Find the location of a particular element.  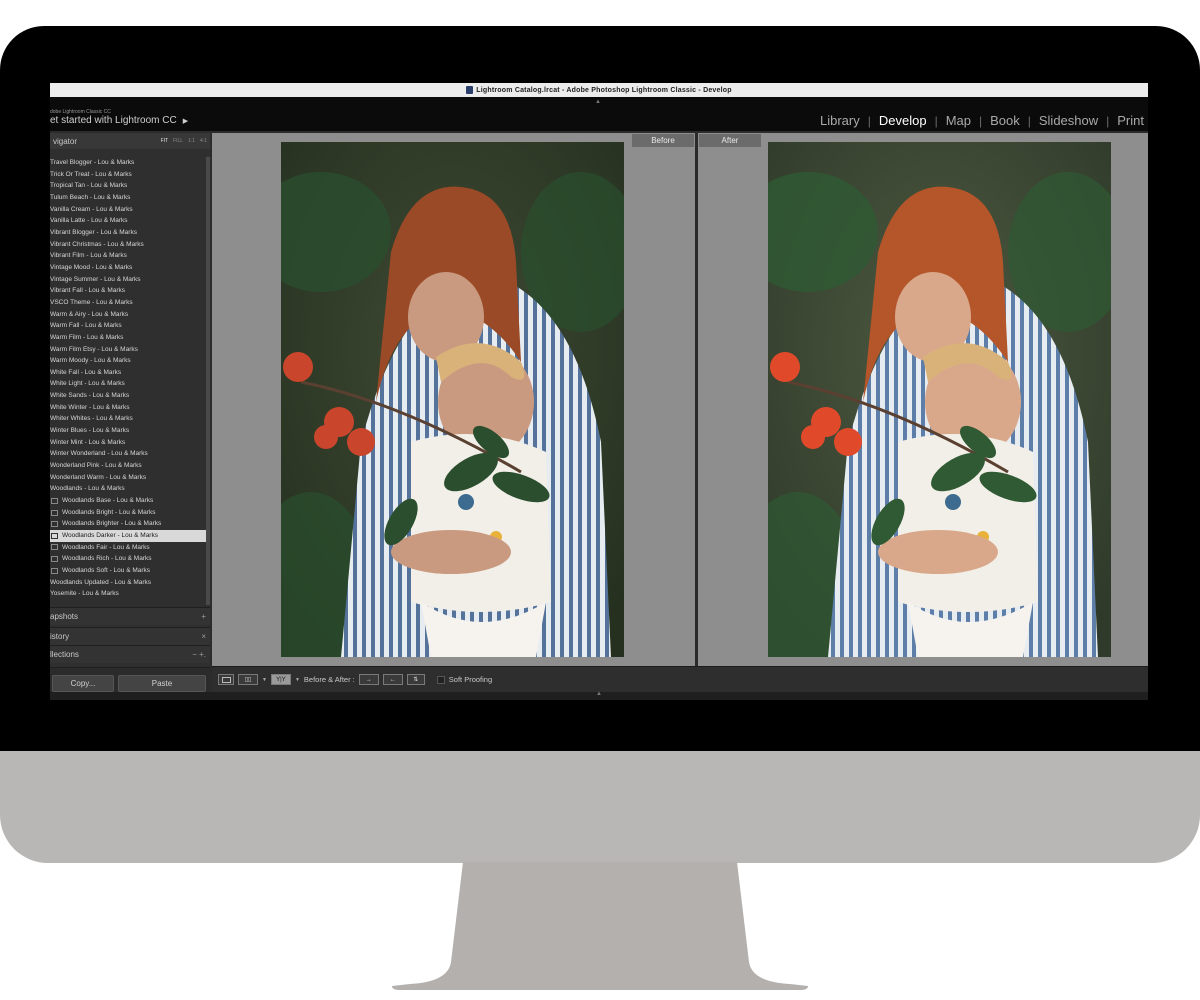

swap-before-after-button: ⇅ is located at coordinates (415, 679).